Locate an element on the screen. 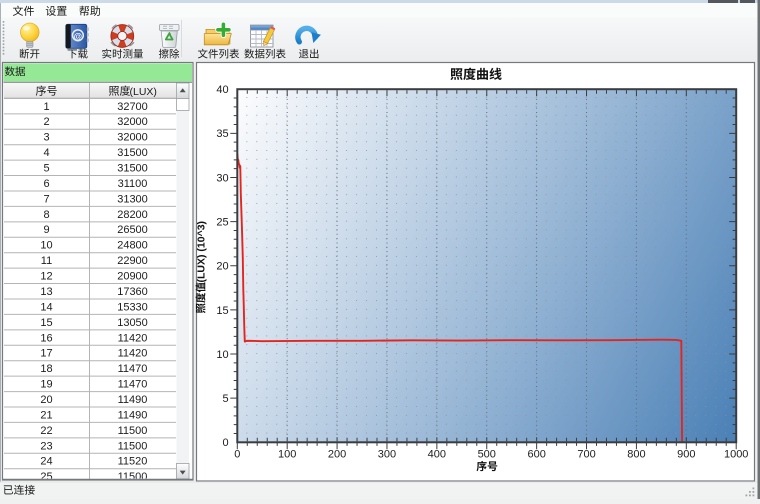  svg-text: 18 is located at coordinates (46, 369).